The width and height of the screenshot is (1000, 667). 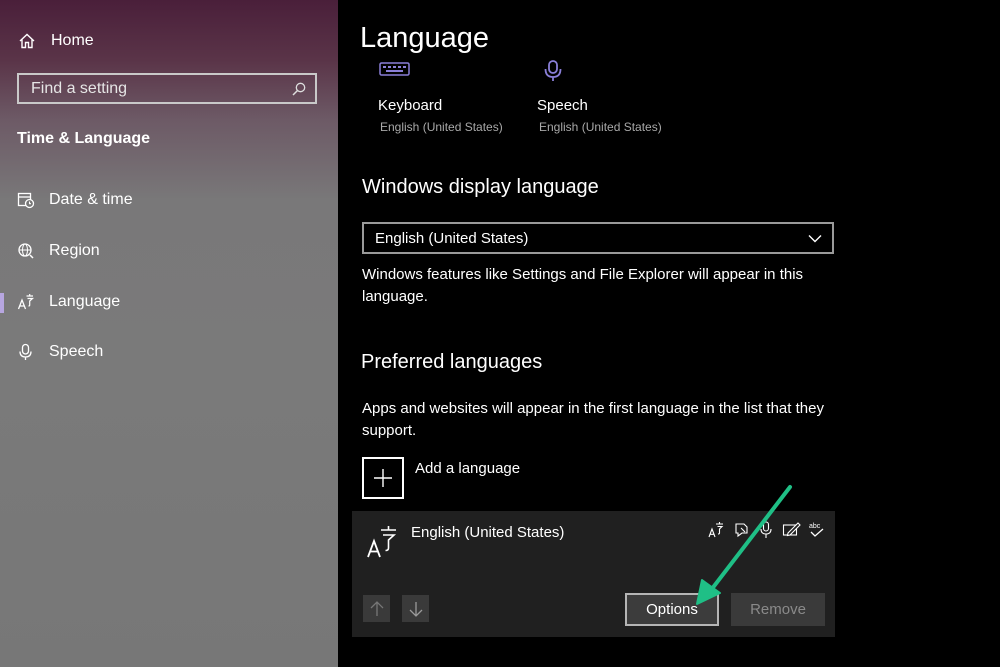 I want to click on speech-tile-title: Speech, so click(x=562, y=105).